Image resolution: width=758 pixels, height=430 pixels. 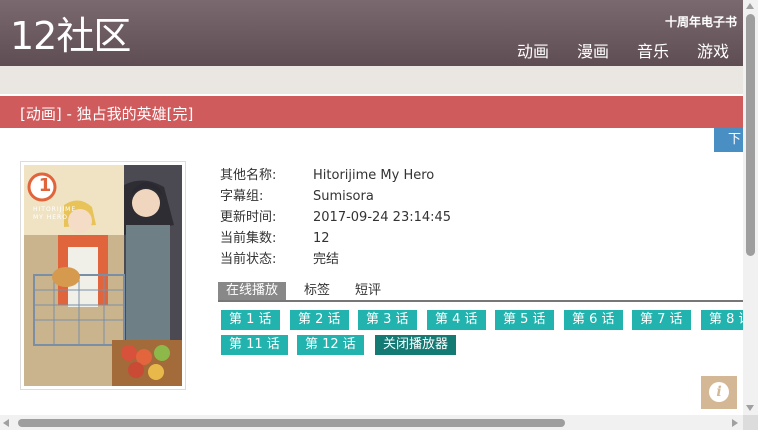 I want to click on horizontal-scrollbar, so click(x=371, y=422).